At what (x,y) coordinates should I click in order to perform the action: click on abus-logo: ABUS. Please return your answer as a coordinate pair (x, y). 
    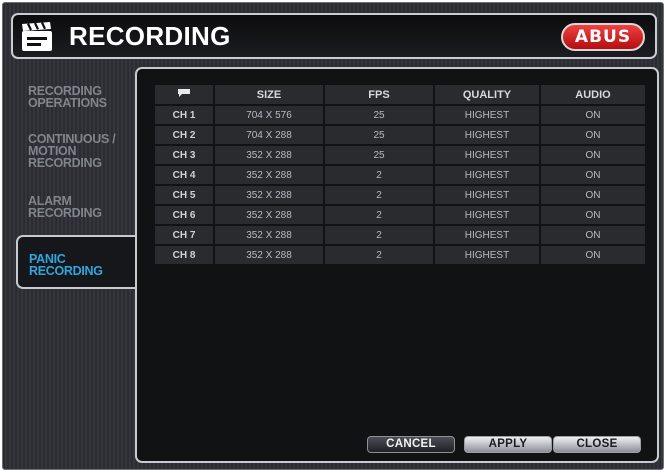
    Looking at the image, I should click on (603, 37).